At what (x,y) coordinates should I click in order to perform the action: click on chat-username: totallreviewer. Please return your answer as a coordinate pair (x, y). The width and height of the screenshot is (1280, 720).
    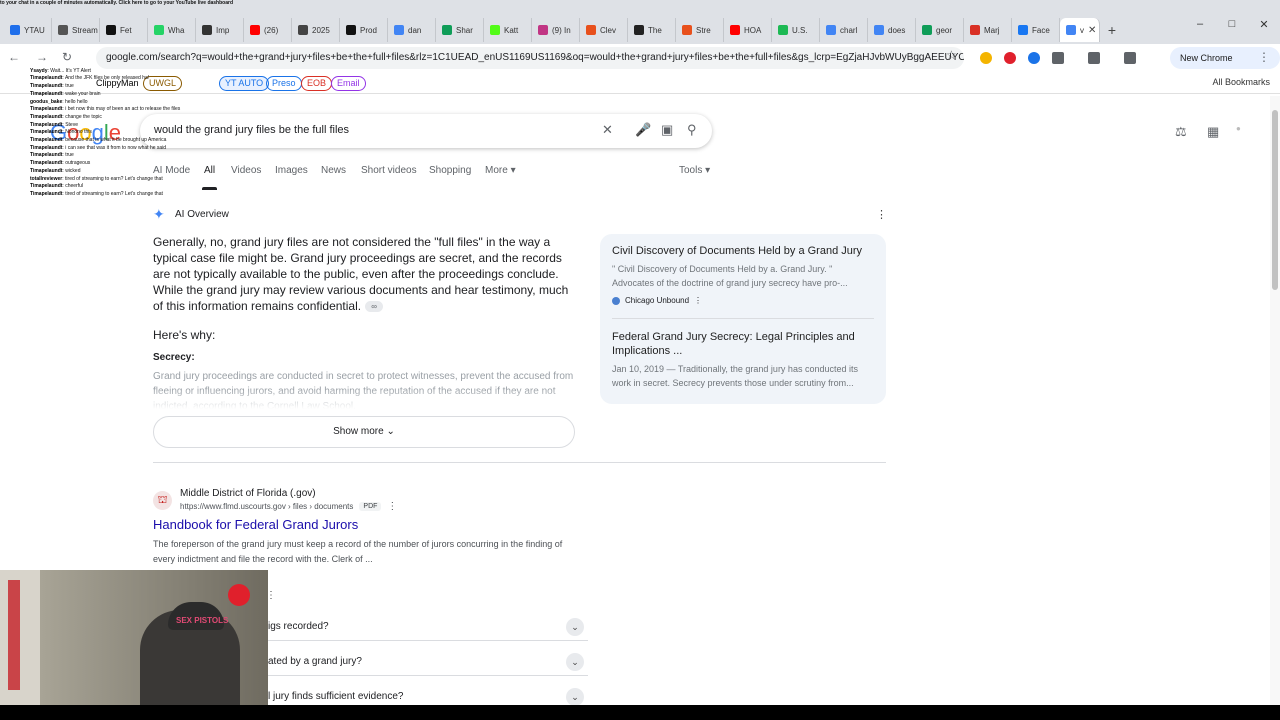
    Looking at the image, I should click on (46, 178).